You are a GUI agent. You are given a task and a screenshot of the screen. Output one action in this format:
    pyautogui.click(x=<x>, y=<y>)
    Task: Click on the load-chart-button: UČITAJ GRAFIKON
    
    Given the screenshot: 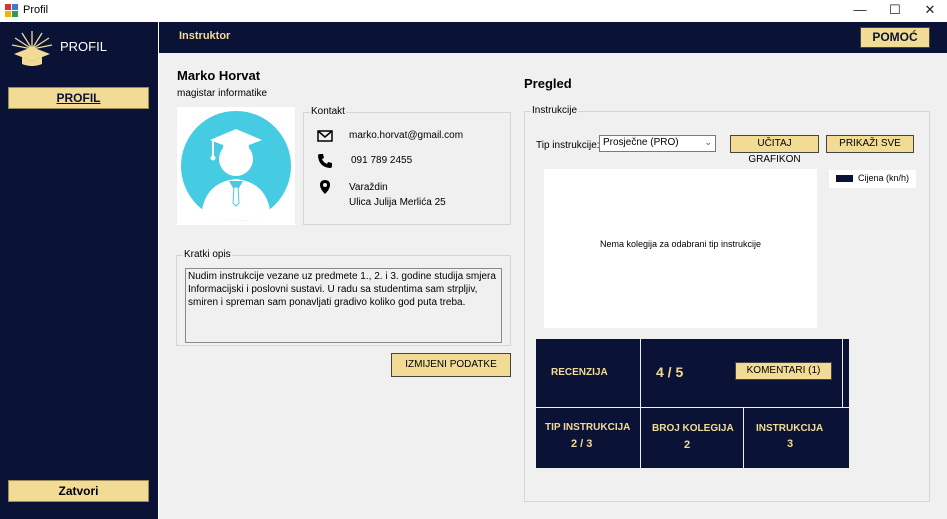 What is the action you would take?
    pyautogui.click(x=774, y=150)
    